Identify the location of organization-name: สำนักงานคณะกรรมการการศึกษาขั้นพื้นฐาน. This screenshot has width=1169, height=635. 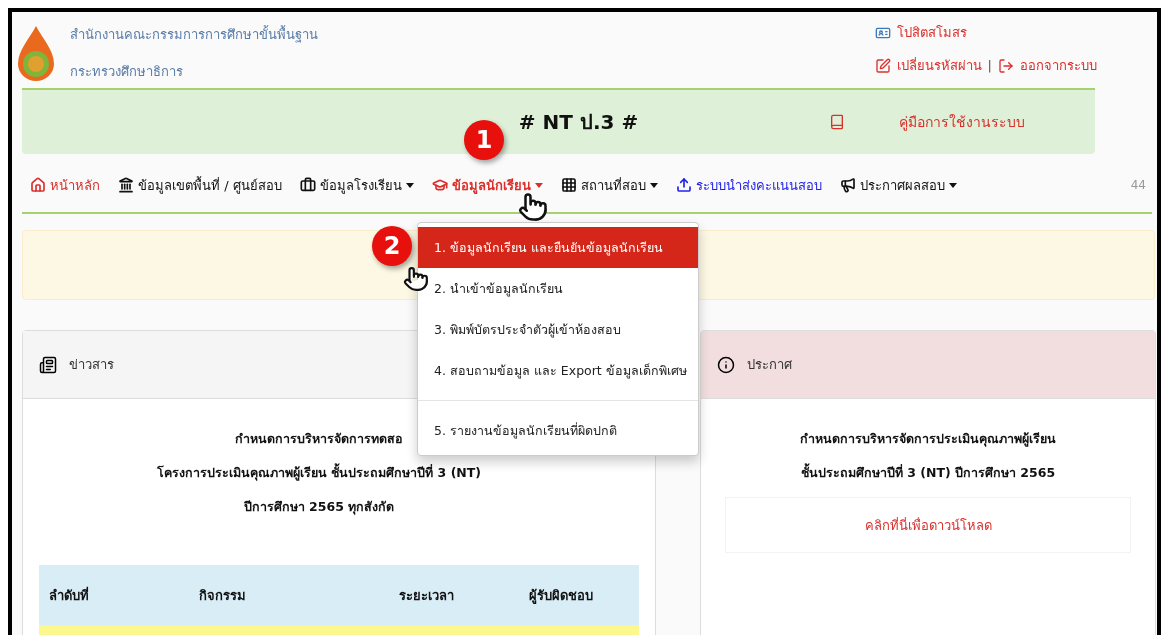
(194, 34).